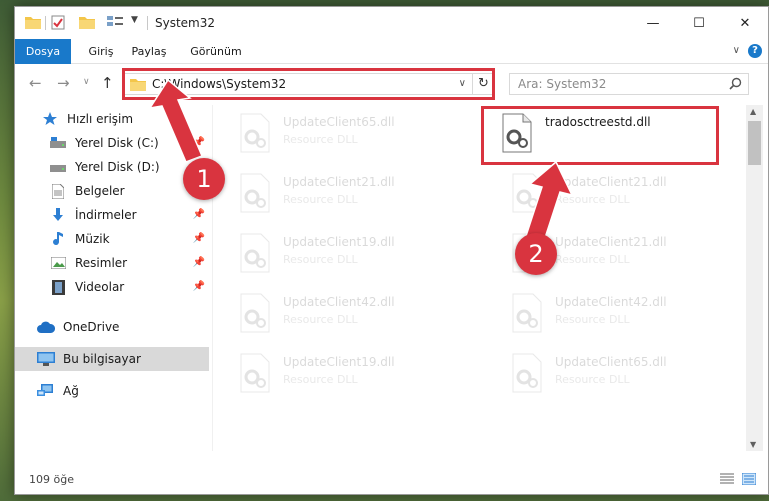  What do you see at coordinates (727, 480) in the screenshot?
I see `details-view-icon` at bounding box center [727, 480].